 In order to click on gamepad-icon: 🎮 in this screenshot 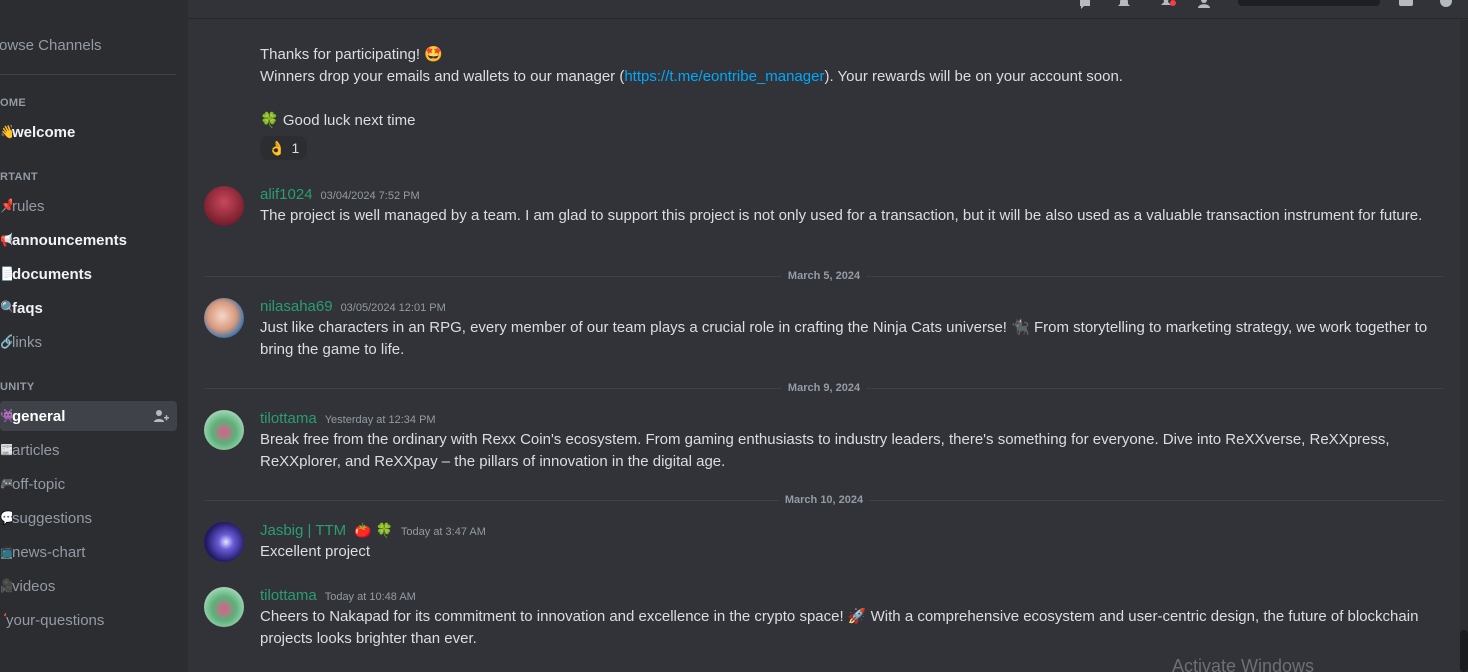, I will do `click(6, 483)`.